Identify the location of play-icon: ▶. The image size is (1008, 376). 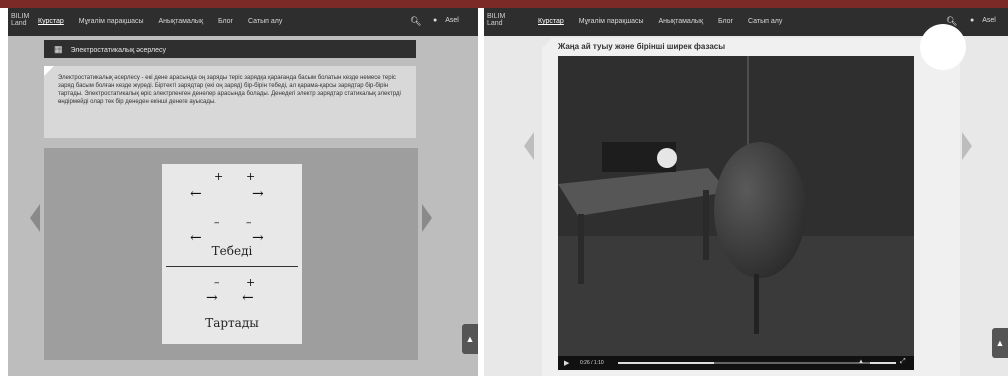
(566, 363).